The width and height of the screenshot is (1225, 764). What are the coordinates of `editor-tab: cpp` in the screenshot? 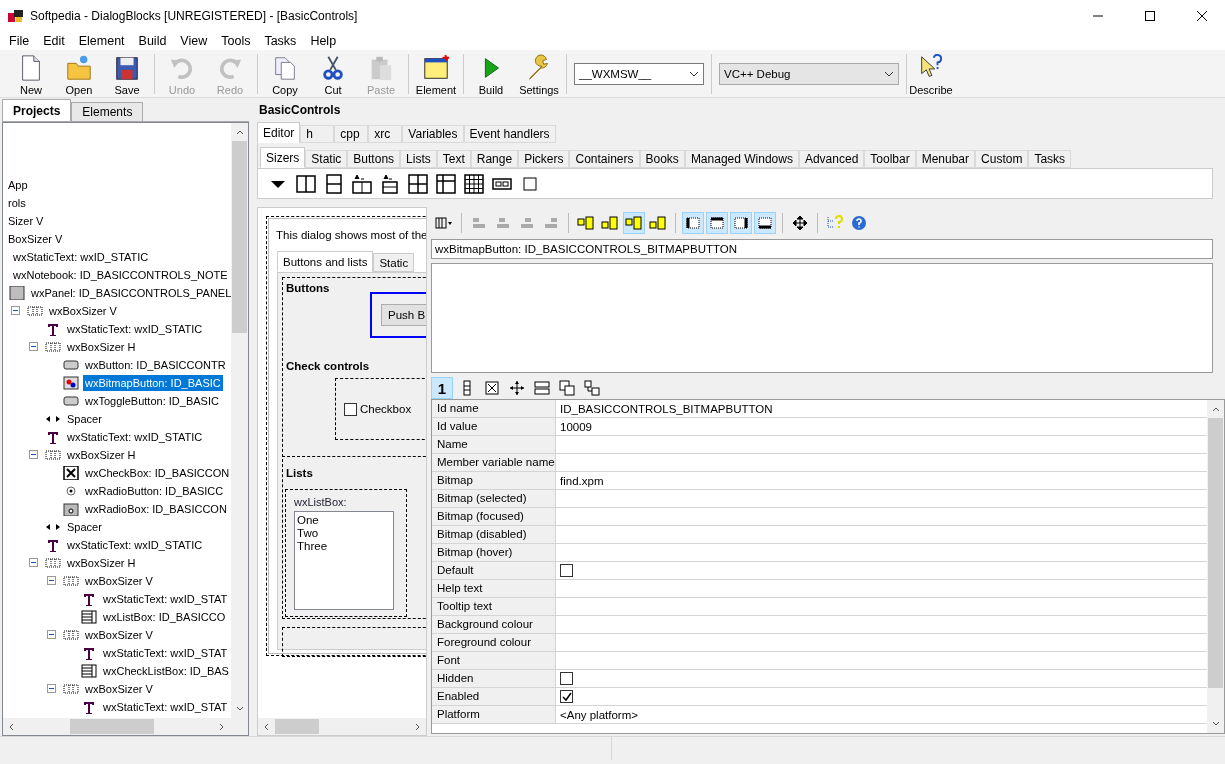 It's located at (351, 134).